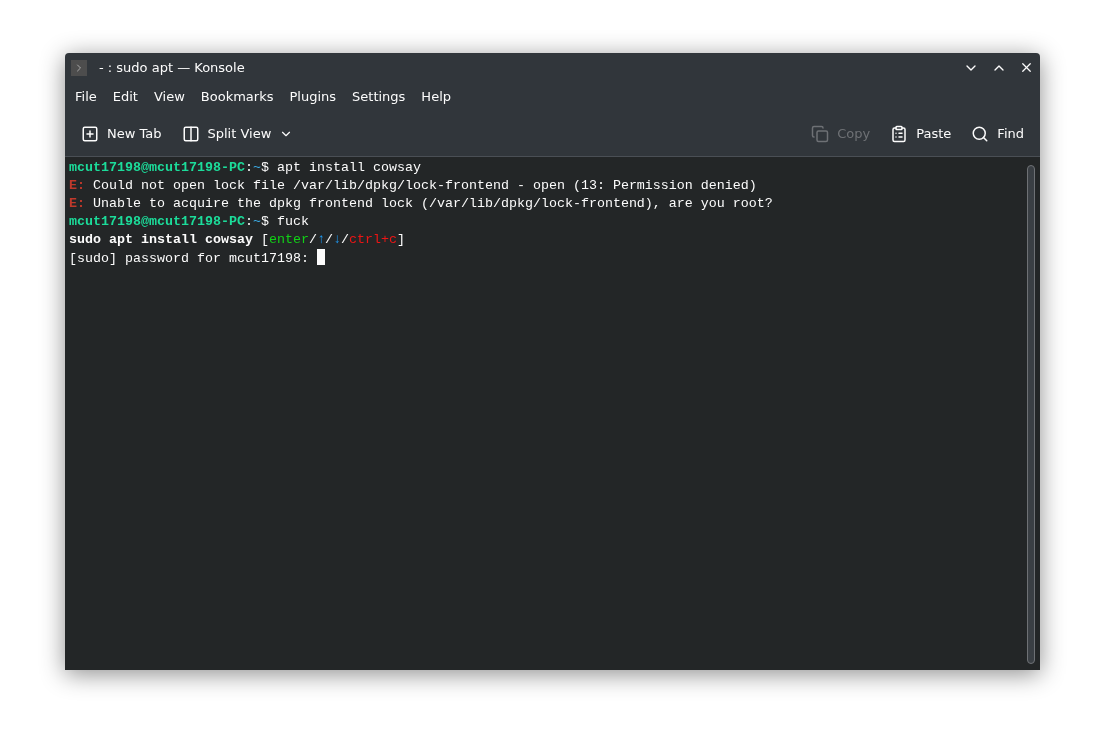  I want to click on window-title: - : sudo apt — Konsole, so click(172, 67).